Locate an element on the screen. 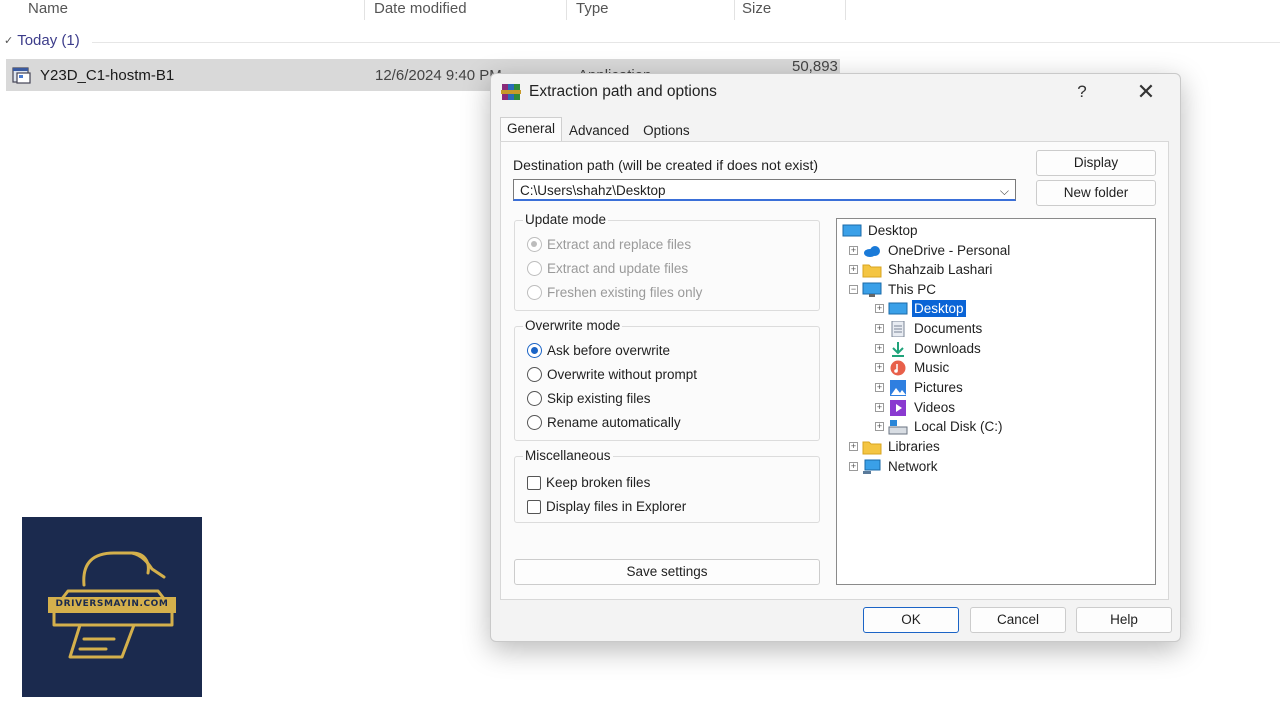  radio-rename-automatically: Rename automatically is located at coordinates (604, 422).